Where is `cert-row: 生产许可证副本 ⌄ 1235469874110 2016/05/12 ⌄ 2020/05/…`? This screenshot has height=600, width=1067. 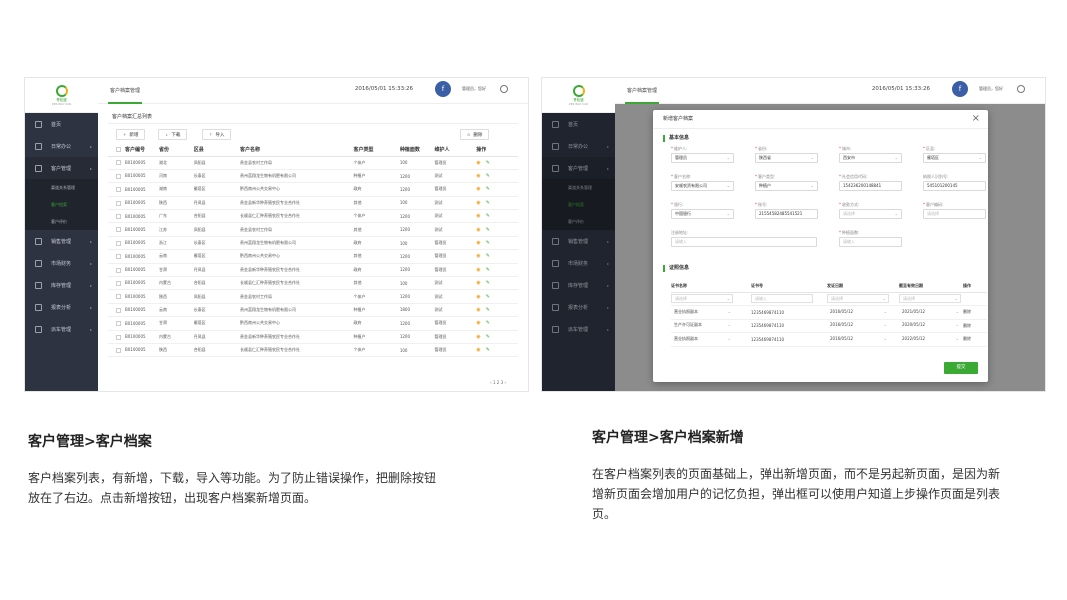 cert-row: 生产许可证副本 ⌄ 1235469874110 2016/05/12 ⌄ 2020/05/… is located at coordinates (829, 326).